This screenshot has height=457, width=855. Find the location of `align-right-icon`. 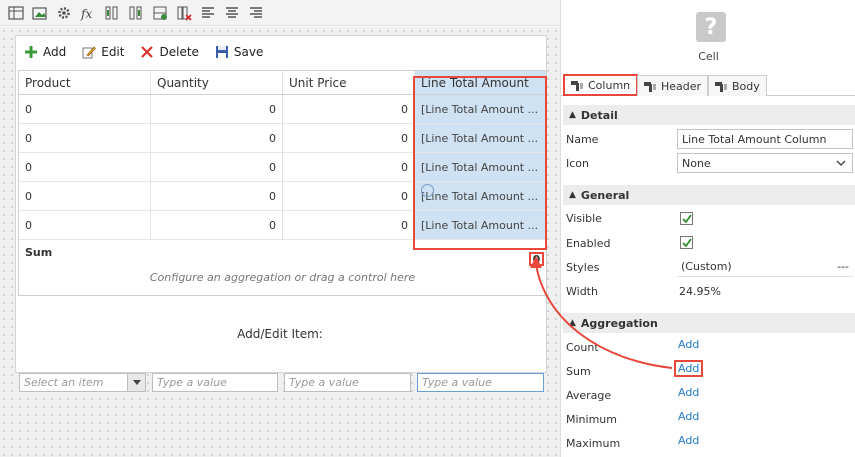

align-right-icon is located at coordinates (255, 12).